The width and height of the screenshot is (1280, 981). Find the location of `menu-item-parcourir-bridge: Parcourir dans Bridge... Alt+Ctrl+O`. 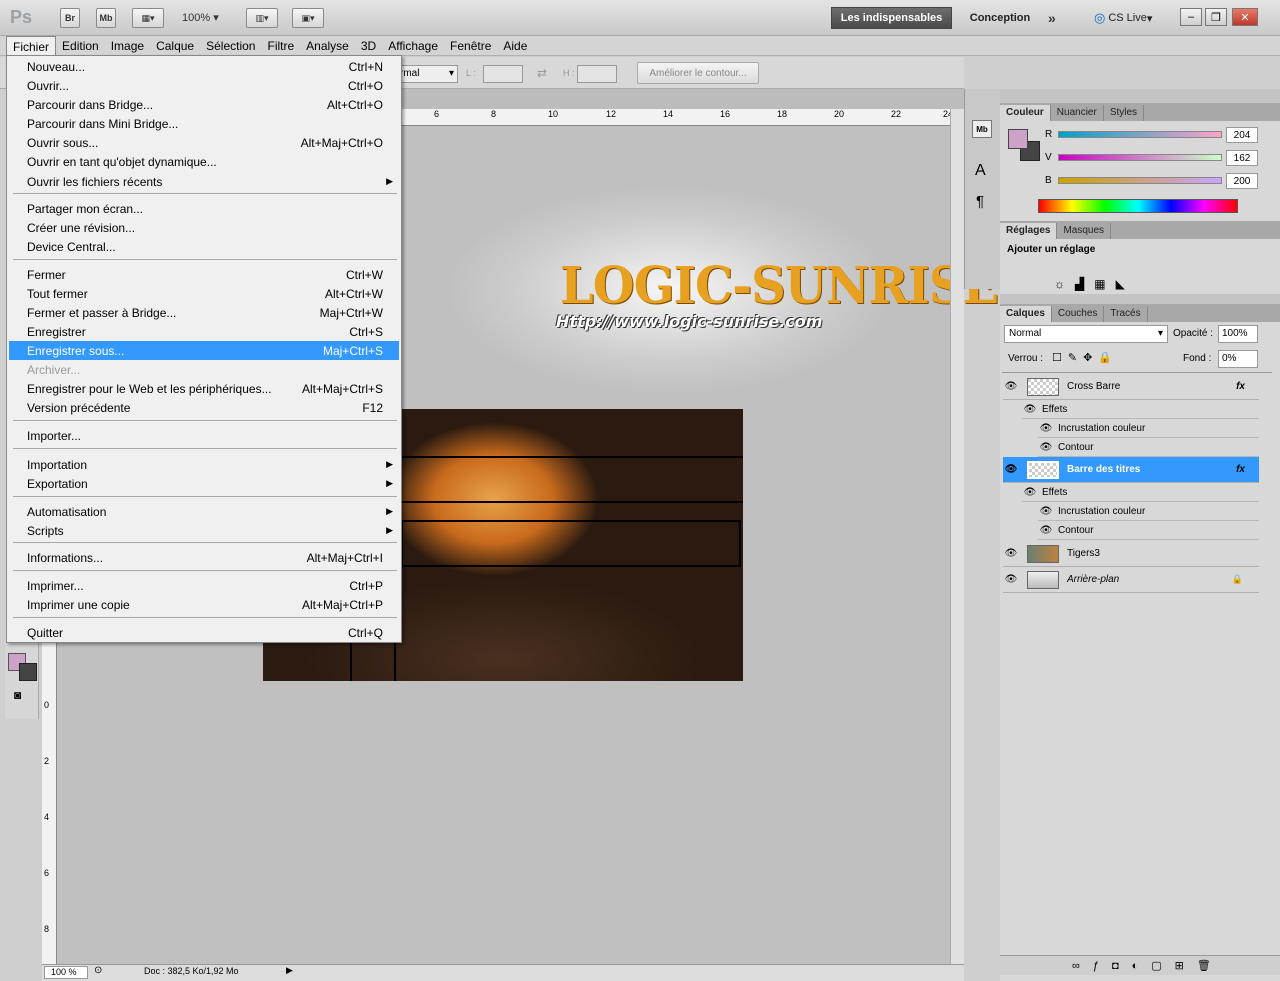

menu-item-parcourir-bridge: Parcourir dans Bridge... Alt+Ctrl+O is located at coordinates (204, 104).